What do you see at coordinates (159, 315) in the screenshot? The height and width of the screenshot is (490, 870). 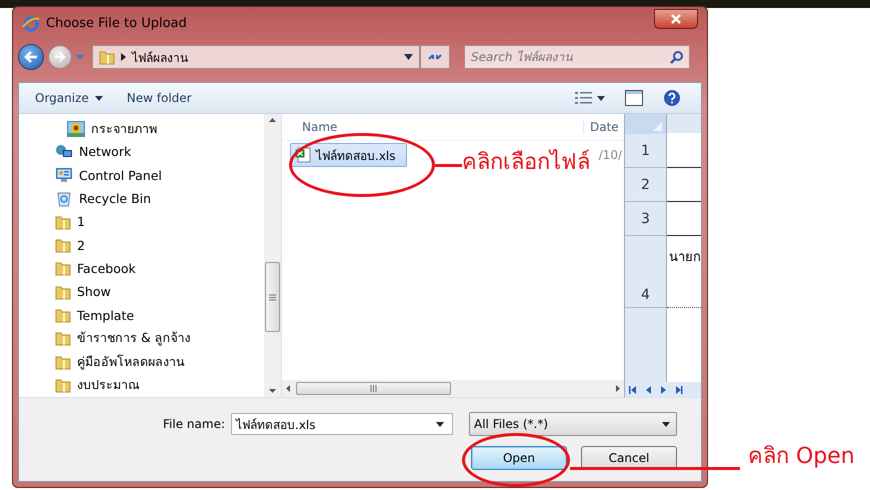 I see `nav-item: Template` at bounding box center [159, 315].